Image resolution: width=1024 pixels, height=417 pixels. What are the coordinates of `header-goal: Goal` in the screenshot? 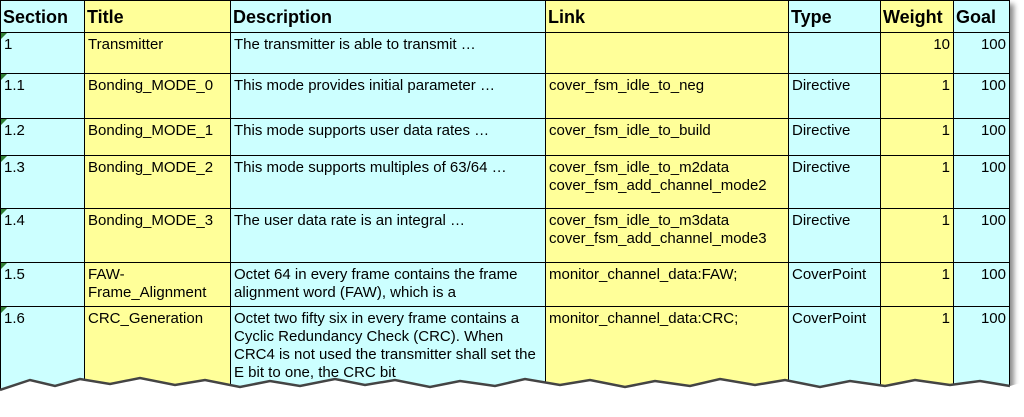 It's located at (981, 16).